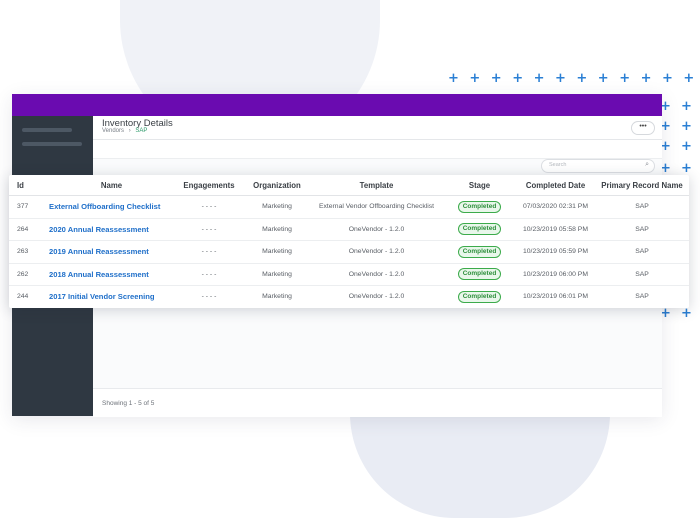 The width and height of the screenshot is (700, 518). I want to click on cell-name-link: 2017 Initial Vendor Screening, so click(111, 297).